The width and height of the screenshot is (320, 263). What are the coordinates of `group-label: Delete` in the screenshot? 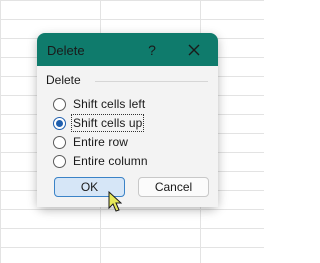 It's located at (63, 80).